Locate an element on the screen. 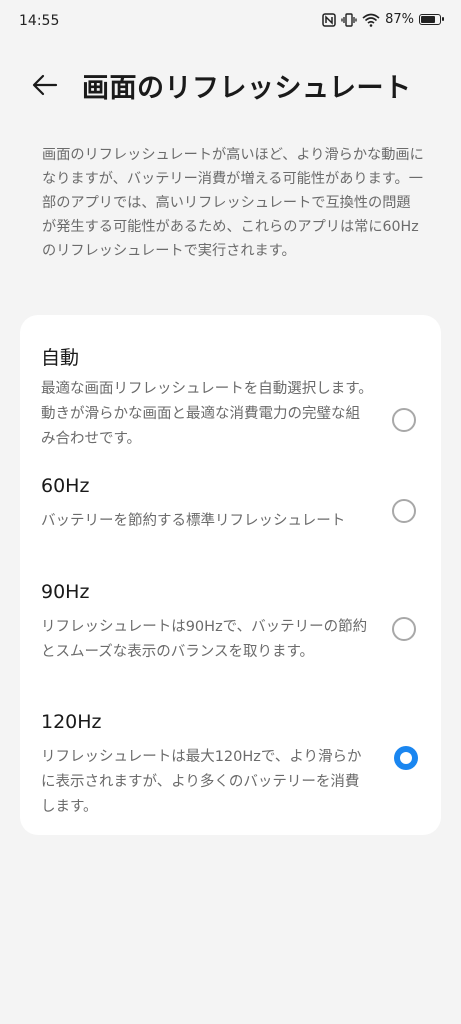  arrow-left-icon is located at coordinates (45, 85).